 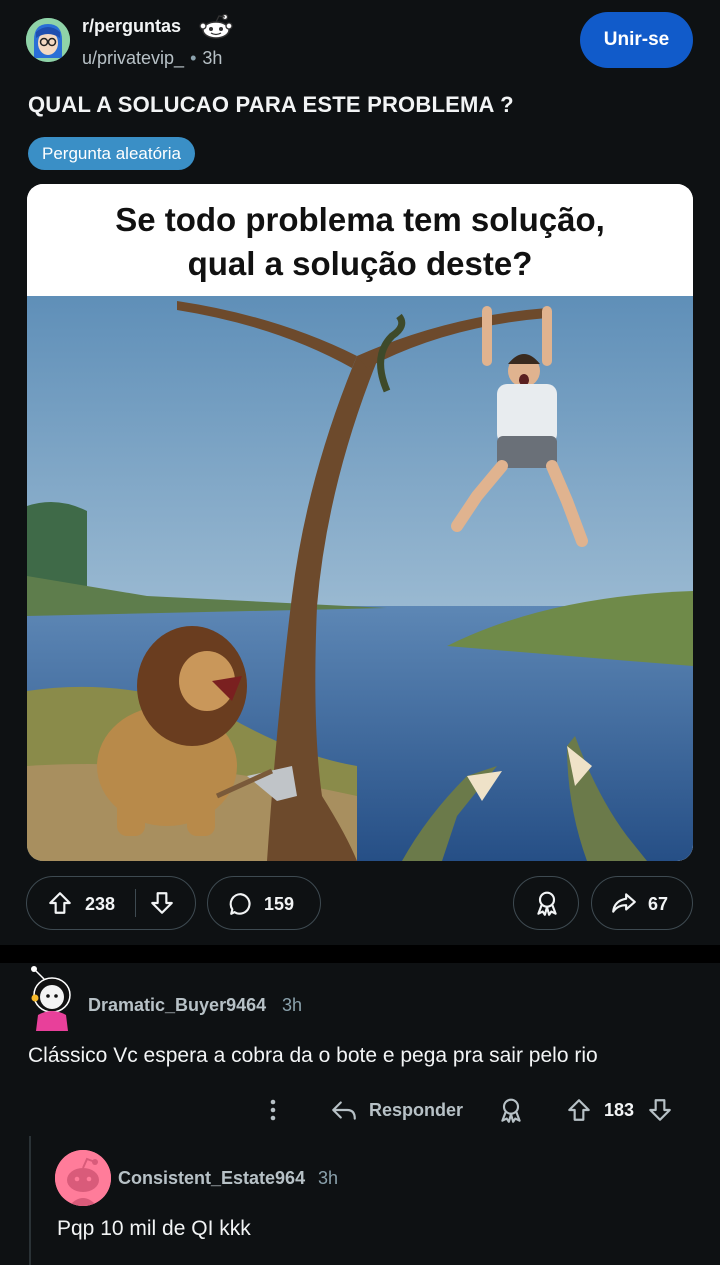 I want to click on image-caption-line-1: Se todo problema tem solução,, so click(x=360, y=219).